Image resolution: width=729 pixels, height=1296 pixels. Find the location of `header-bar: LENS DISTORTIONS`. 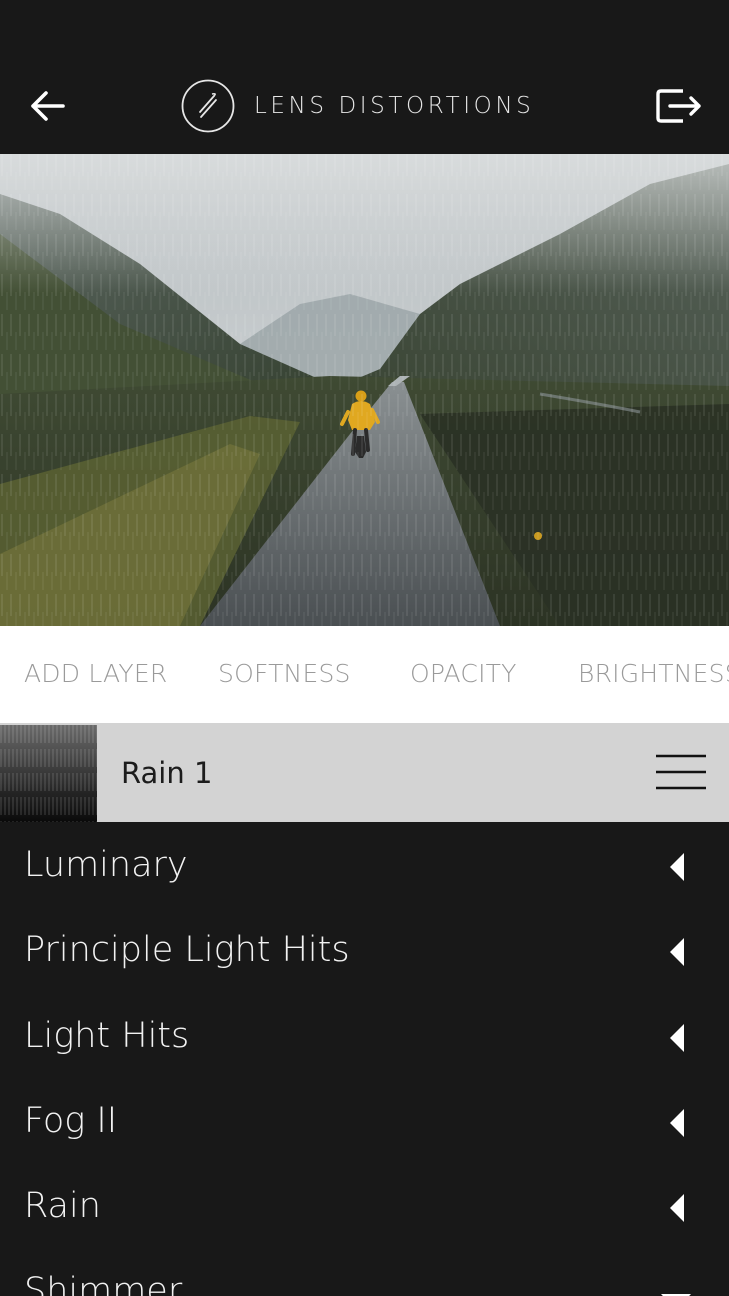

header-bar: LENS DISTORTIONS is located at coordinates (364, 77).